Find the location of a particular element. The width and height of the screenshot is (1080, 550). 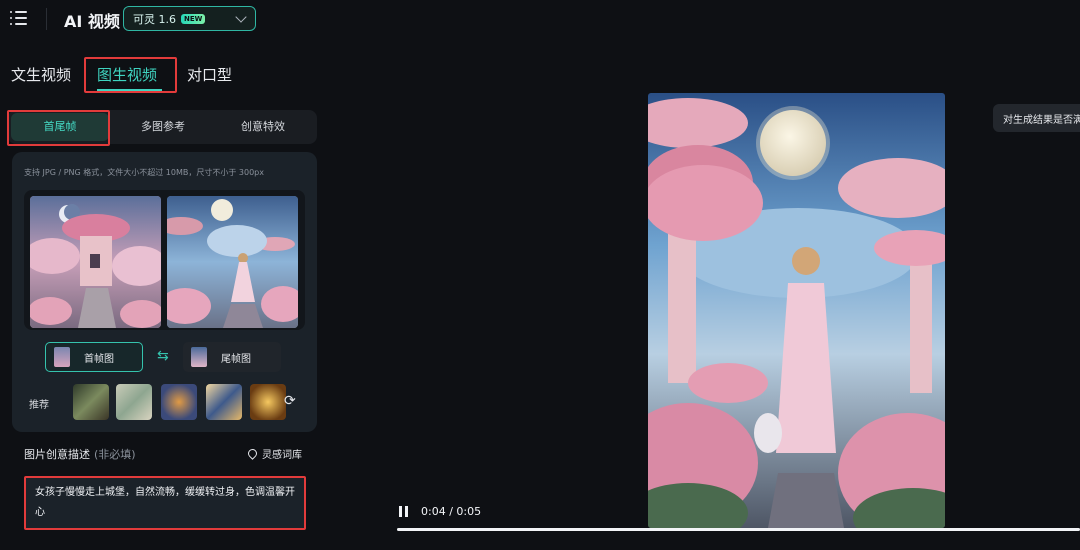

tab-text-to-video: 文生视频 is located at coordinates (41, 74).